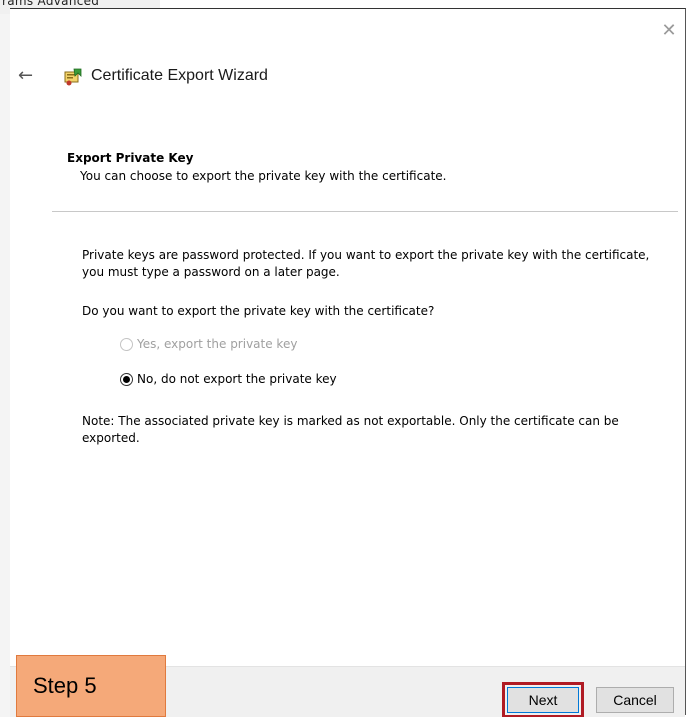 This screenshot has width=688, height=717. What do you see at coordinates (29, 76) in the screenshot?
I see `back-arrow-icon: ←` at bounding box center [29, 76].